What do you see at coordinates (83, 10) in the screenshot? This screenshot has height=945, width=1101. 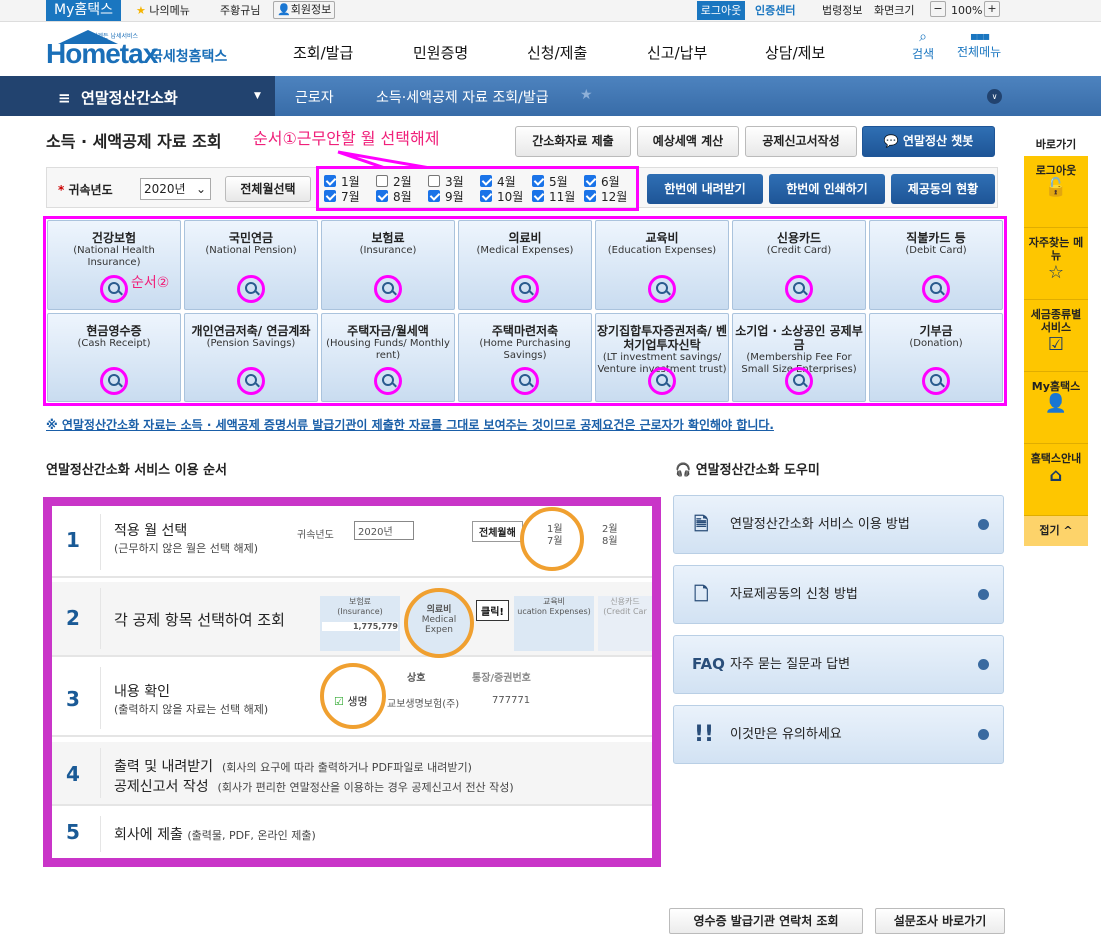 I see `my-hometax-tab: My홈택스` at bounding box center [83, 10].